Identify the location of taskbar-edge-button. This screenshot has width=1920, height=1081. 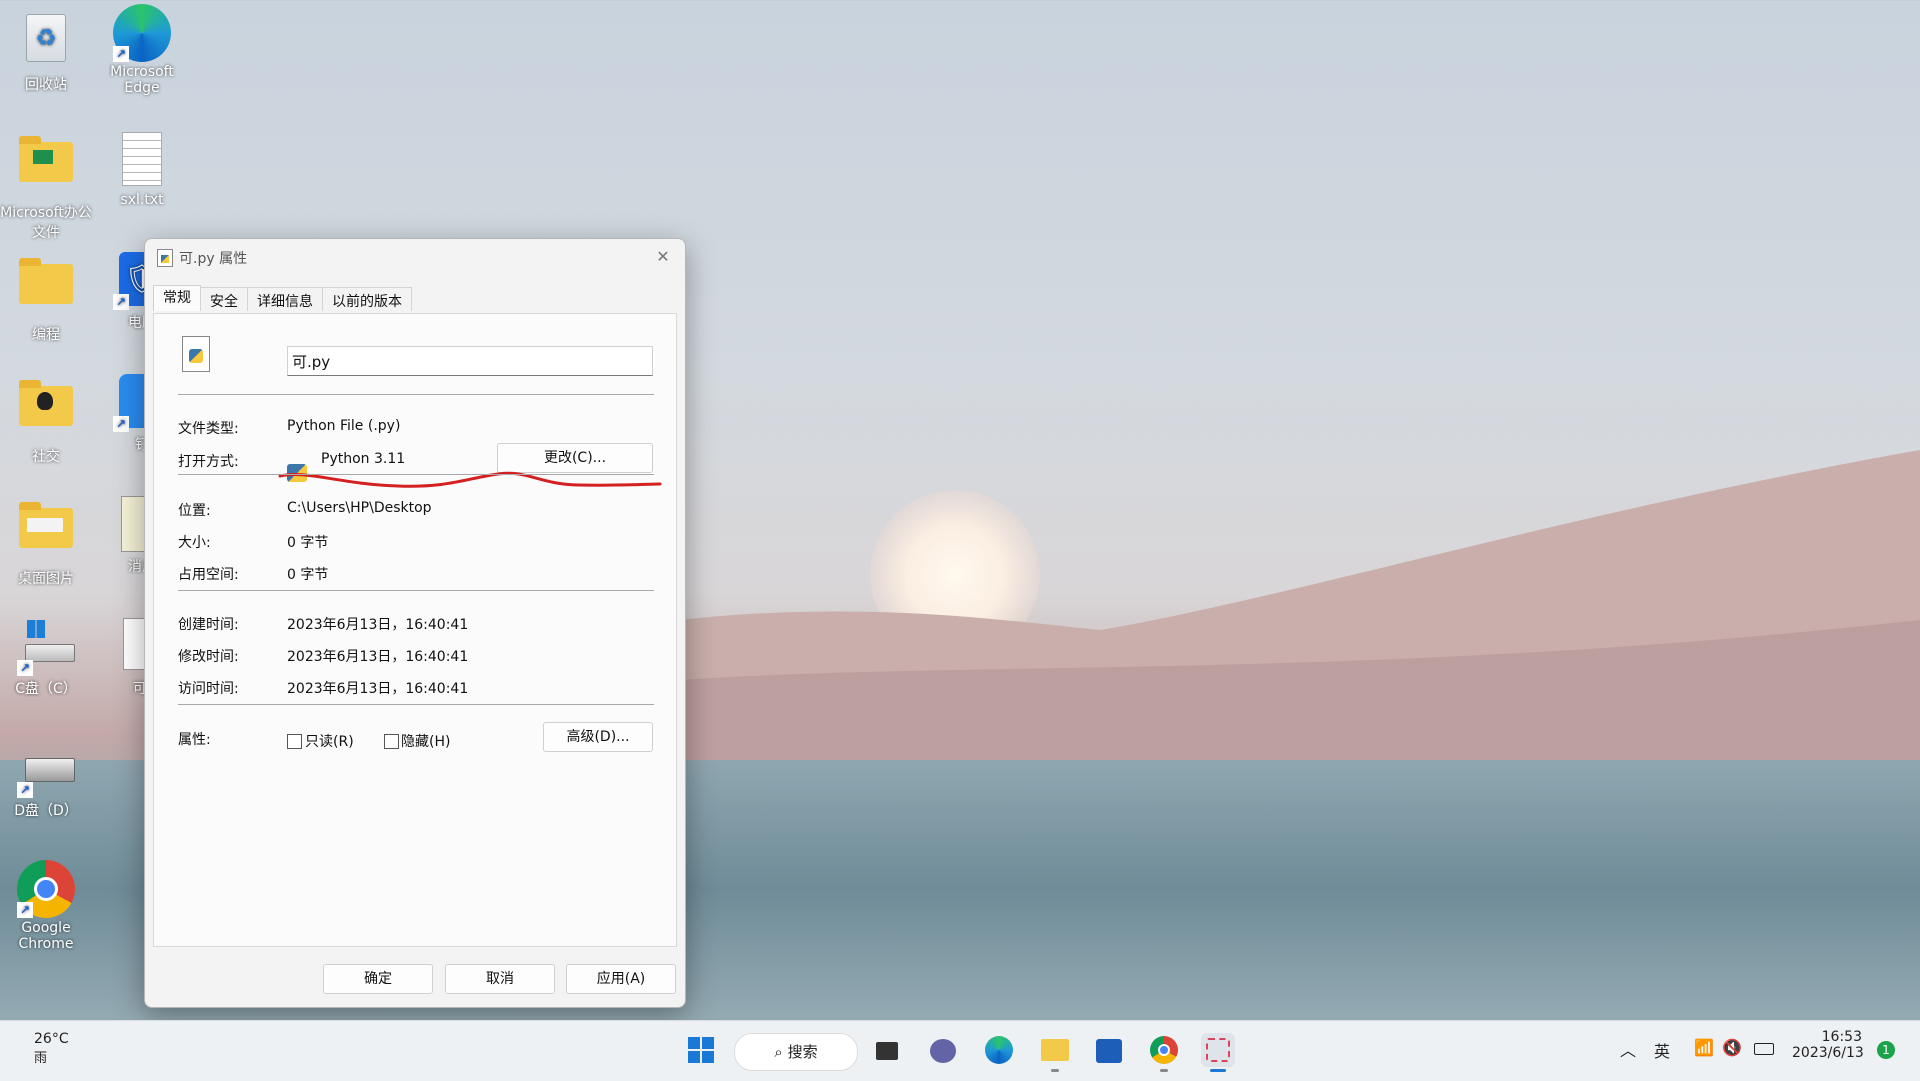
(999, 1050).